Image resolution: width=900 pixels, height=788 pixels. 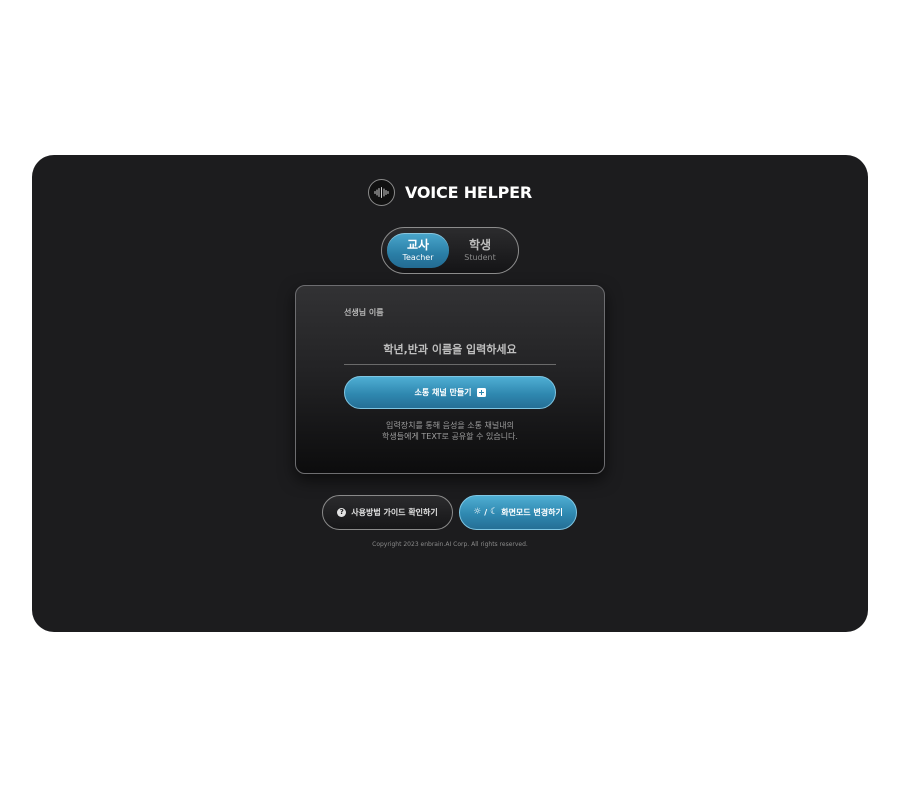 I want to click on create-channel-label: 소통 채널 만들기, so click(x=443, y=392).